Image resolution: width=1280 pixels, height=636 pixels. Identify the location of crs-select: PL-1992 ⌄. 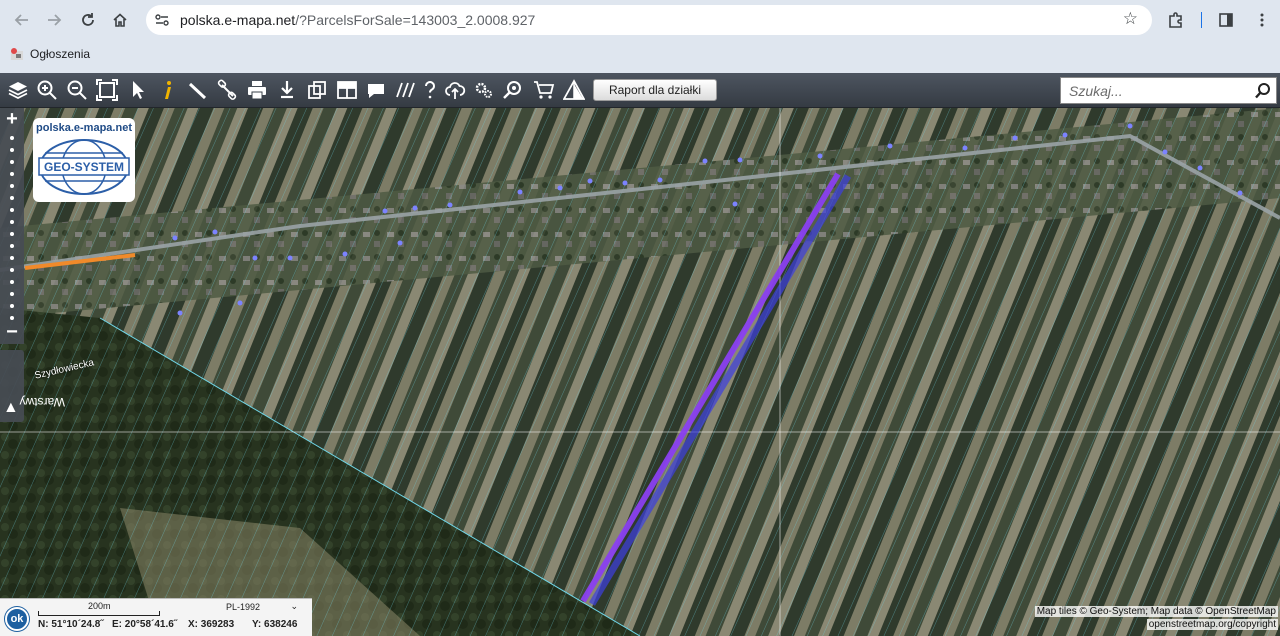
(261, 608).